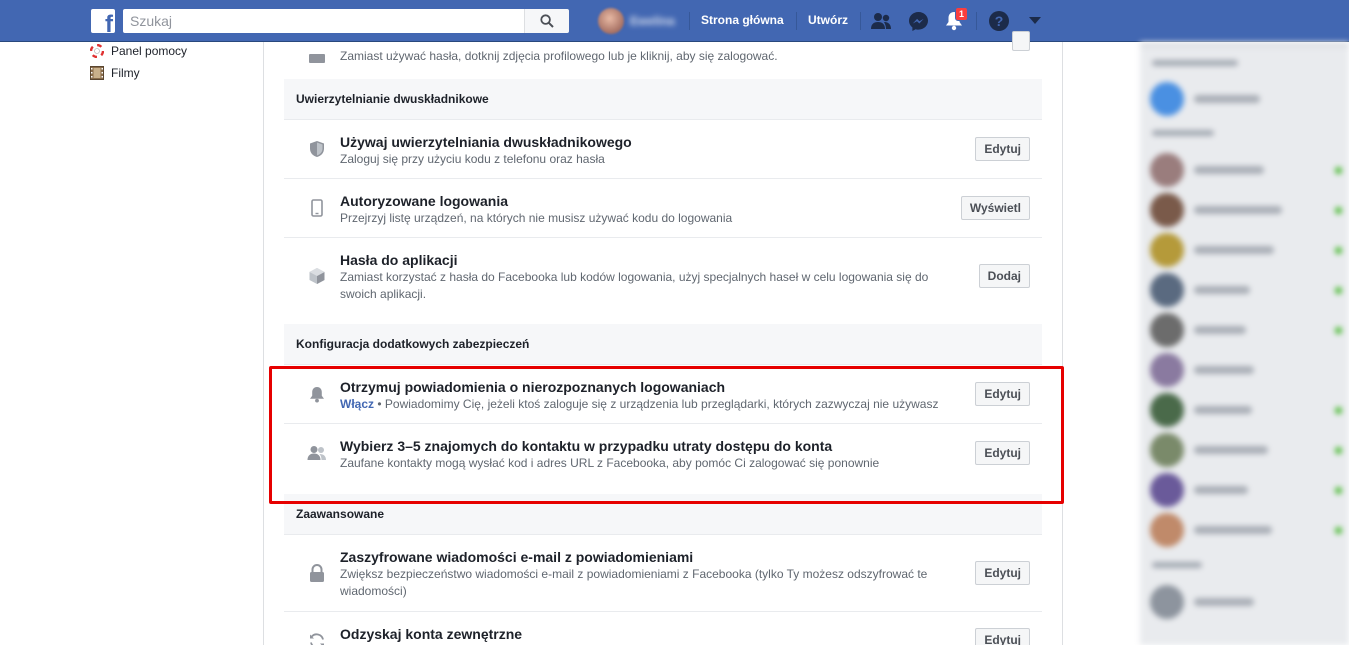 The width and height of the screenshot is (1349, 645). I want to click on refresh-icon, so click(317, 637).